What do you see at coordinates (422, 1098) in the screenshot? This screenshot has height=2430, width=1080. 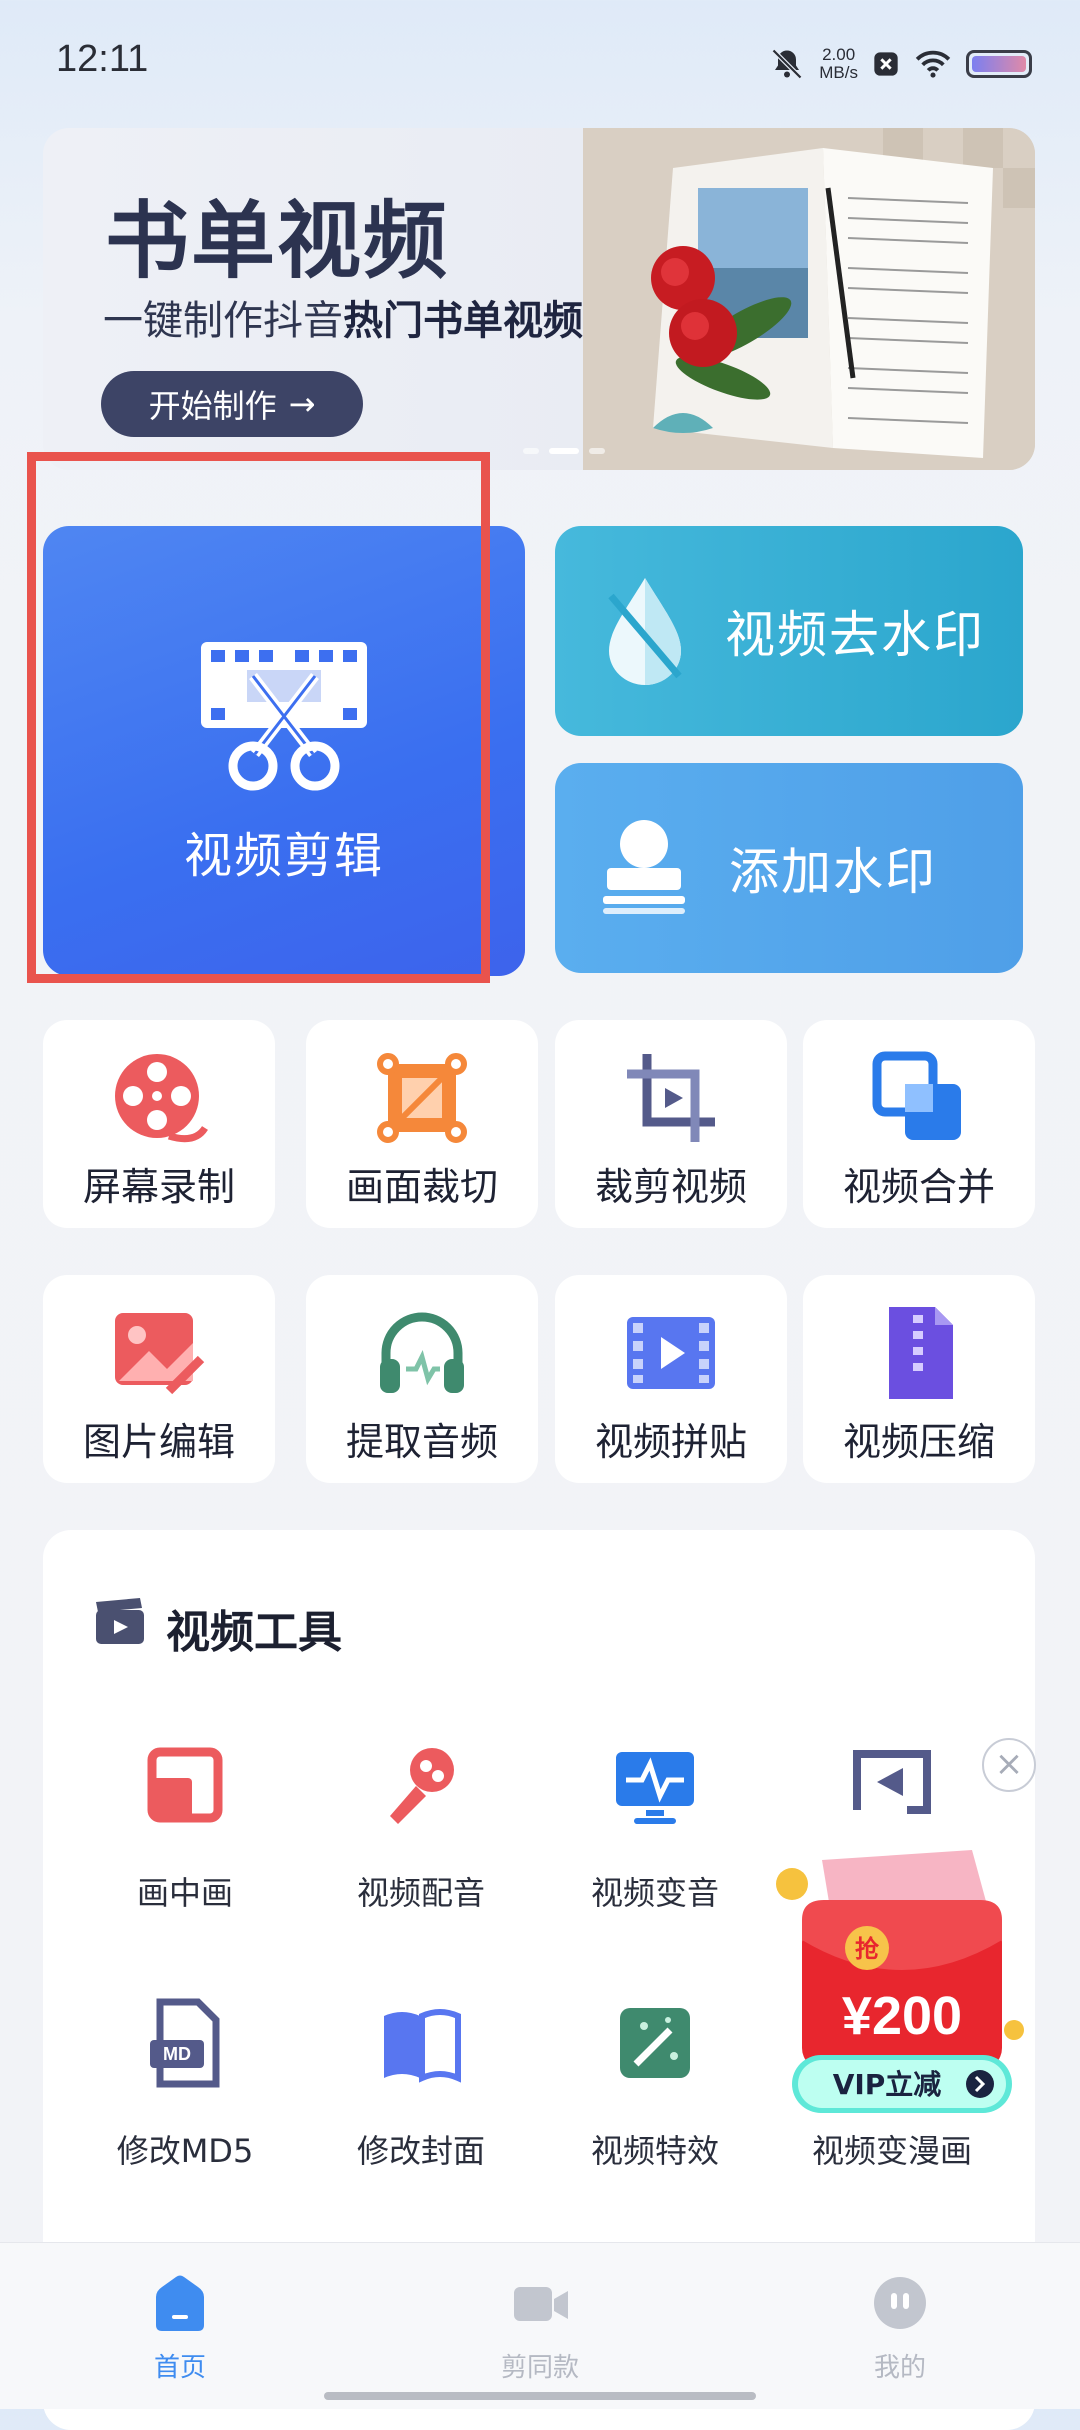 I see `crop-frame-icon` at bounding box center [422, 1098].